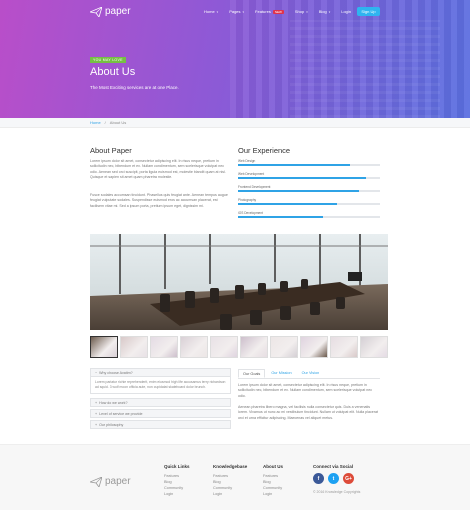  I want to click on nav-item-label: Shop, so click(299, 11).